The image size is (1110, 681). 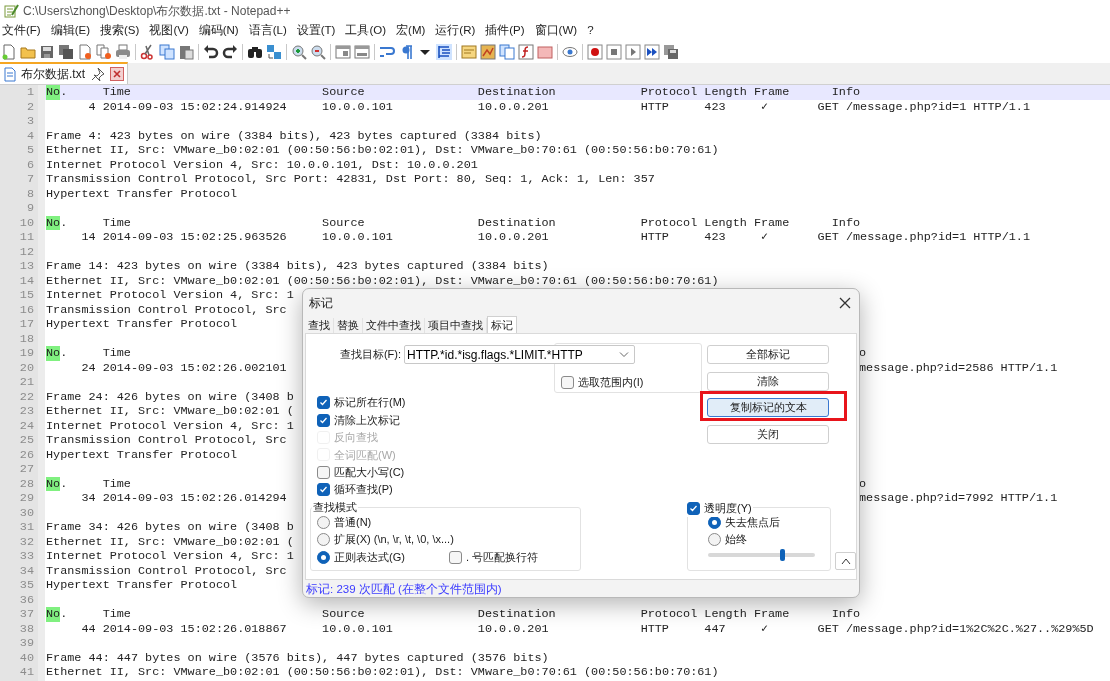 I want to click on checkbox-label: 标记所在行(M), so click(x=370, y=403).